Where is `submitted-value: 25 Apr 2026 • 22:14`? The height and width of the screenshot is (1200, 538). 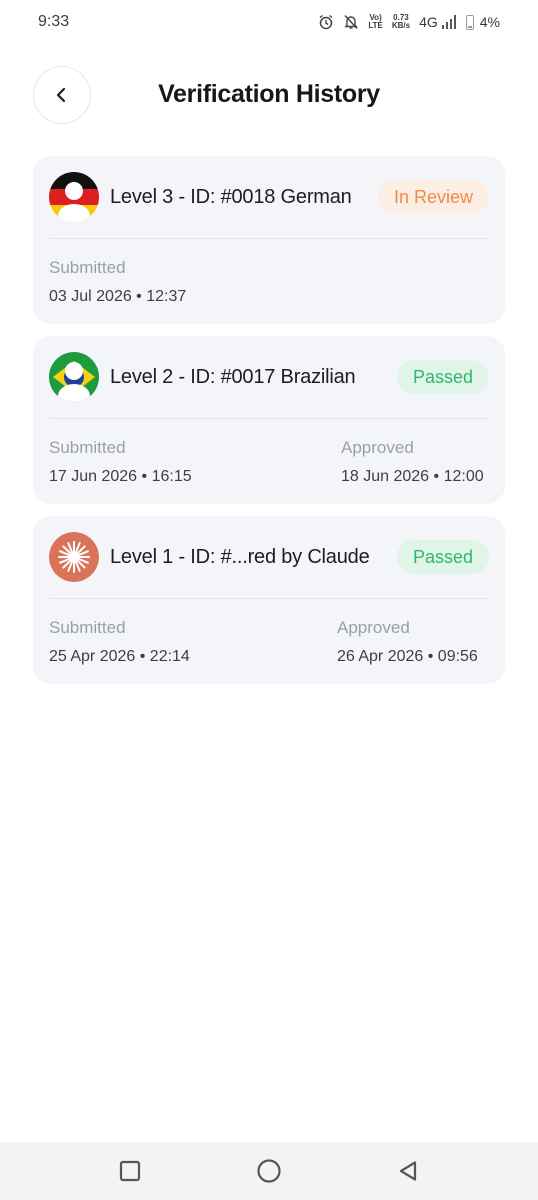
submitted-value: 25 Apr 2026 • 22:14 is located at coordinates (119, 656).